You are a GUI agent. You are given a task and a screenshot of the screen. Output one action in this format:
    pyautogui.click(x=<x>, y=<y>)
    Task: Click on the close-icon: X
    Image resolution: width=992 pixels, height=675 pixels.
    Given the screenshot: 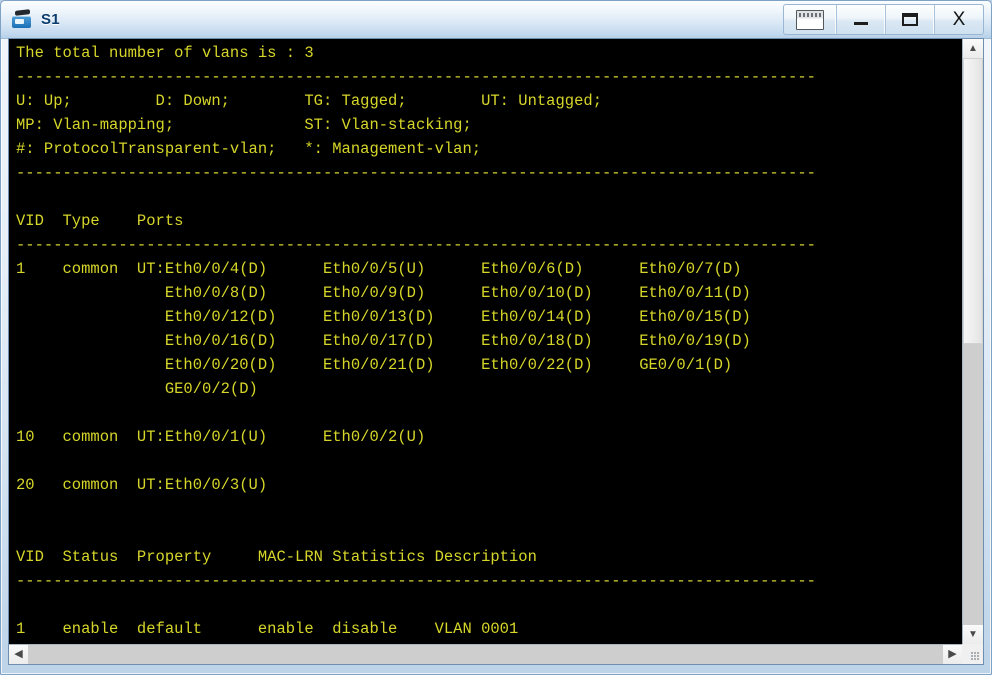 What is the action you would take?
    pyautogui.click(x=959, y=19)
    